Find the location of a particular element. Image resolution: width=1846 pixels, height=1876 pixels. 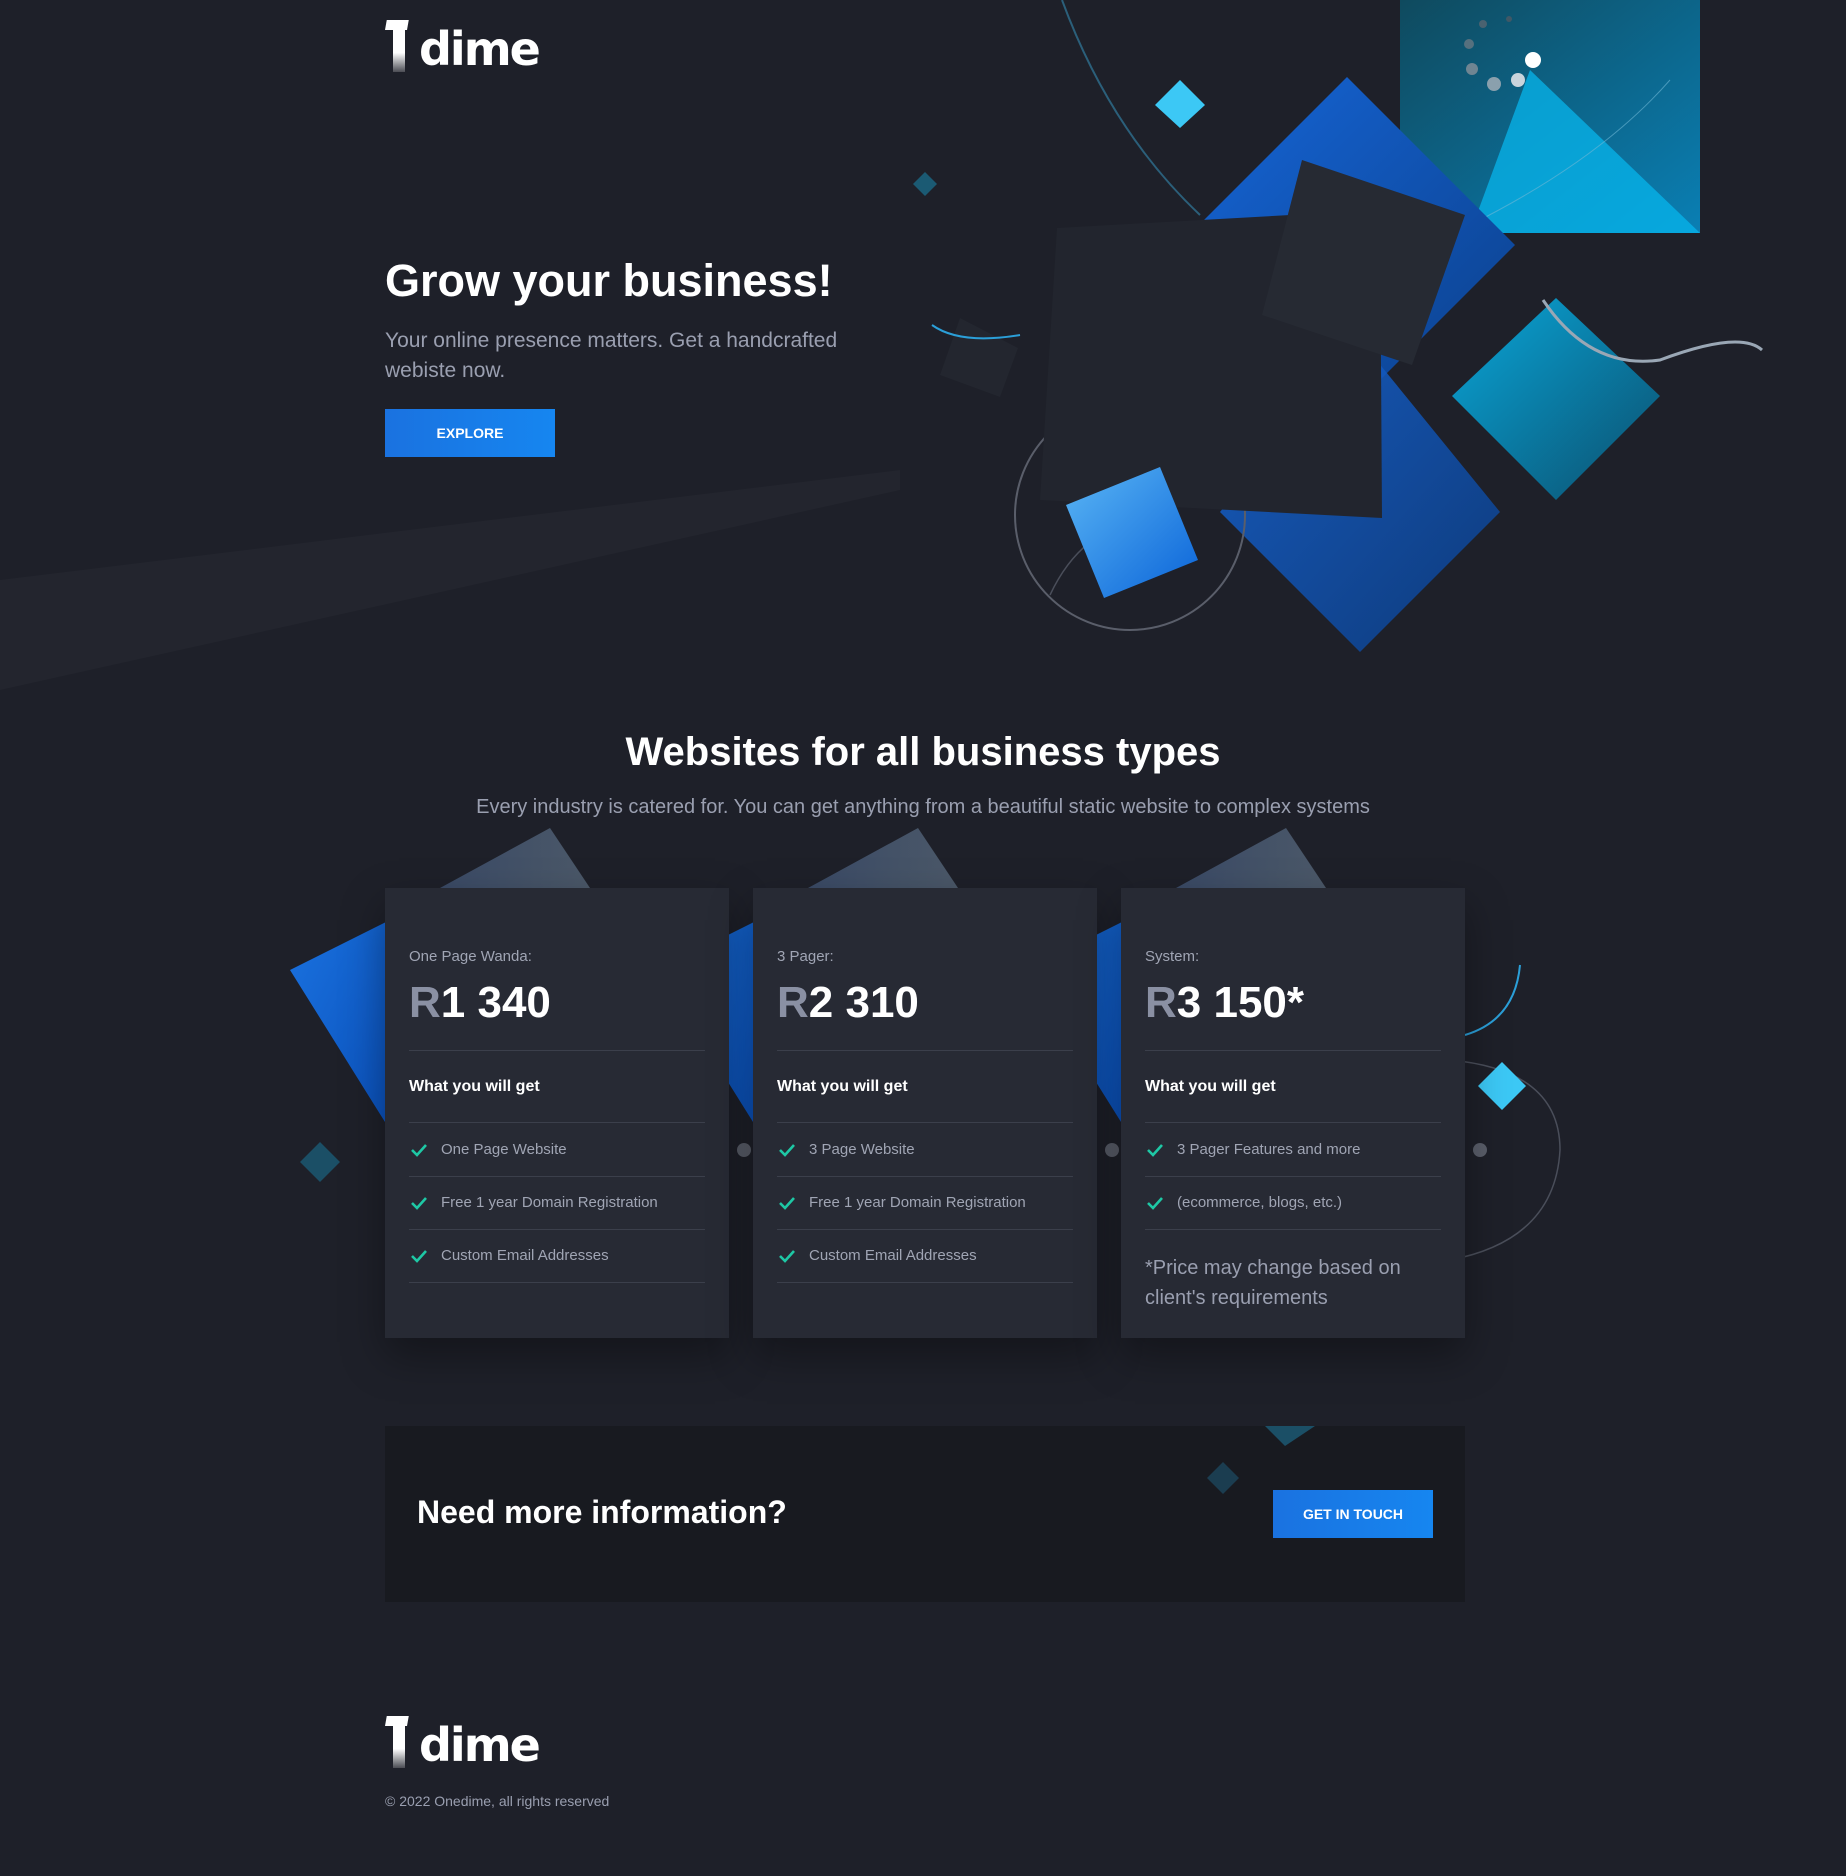

plan-price: R2 310 is located at coordinates (848, 1003).